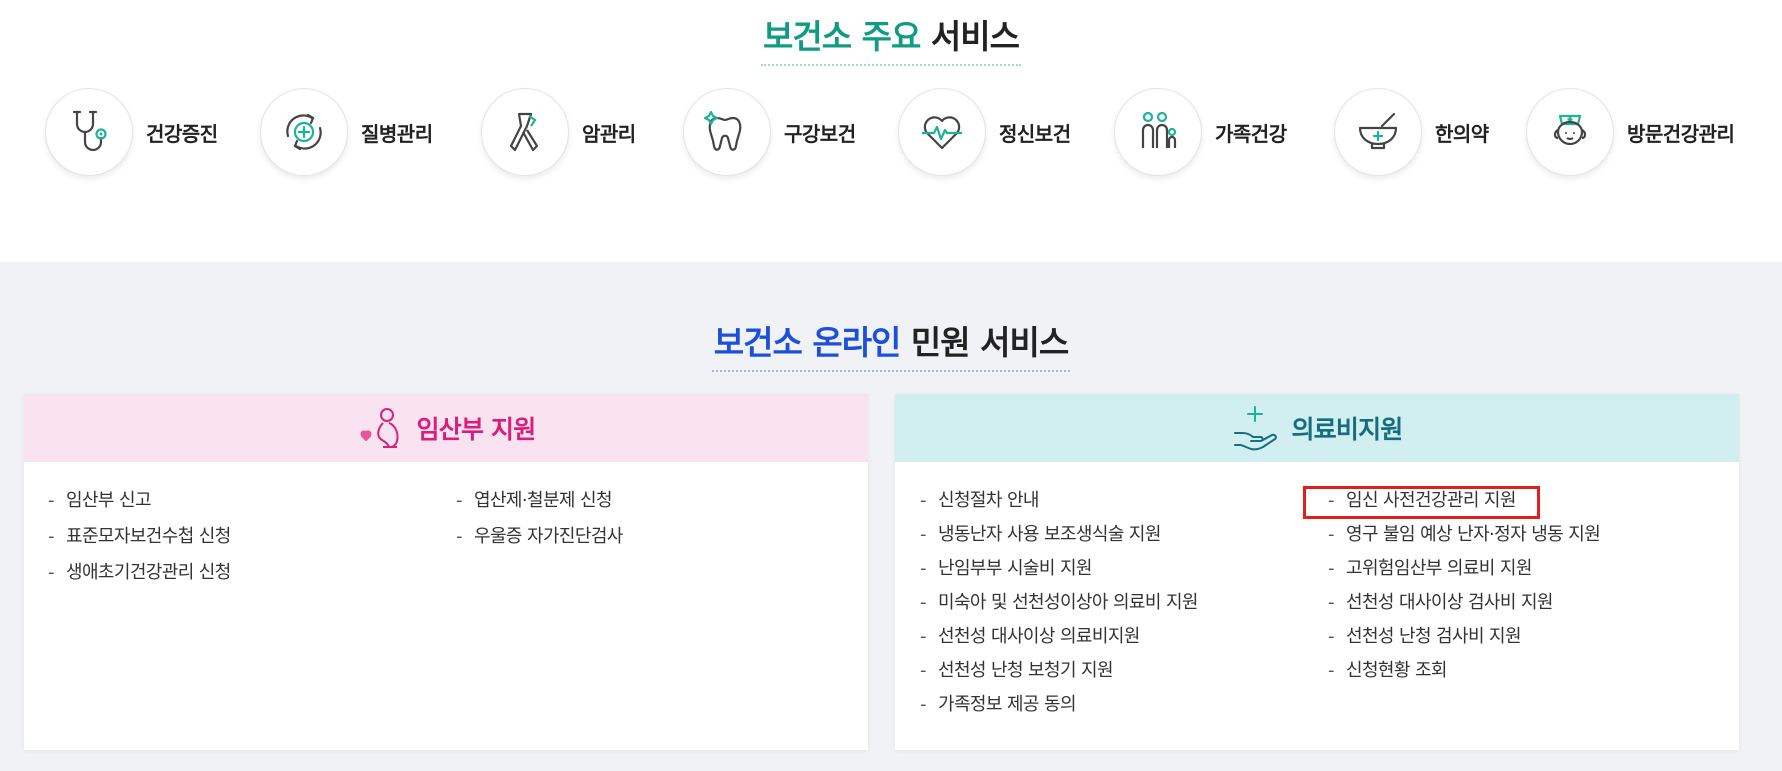  Describe the element at coordinates (1464, 539) in the screenshot. I see `medical-link: 영구 불임 예상 난자·정자 냉동 지원` at that location.